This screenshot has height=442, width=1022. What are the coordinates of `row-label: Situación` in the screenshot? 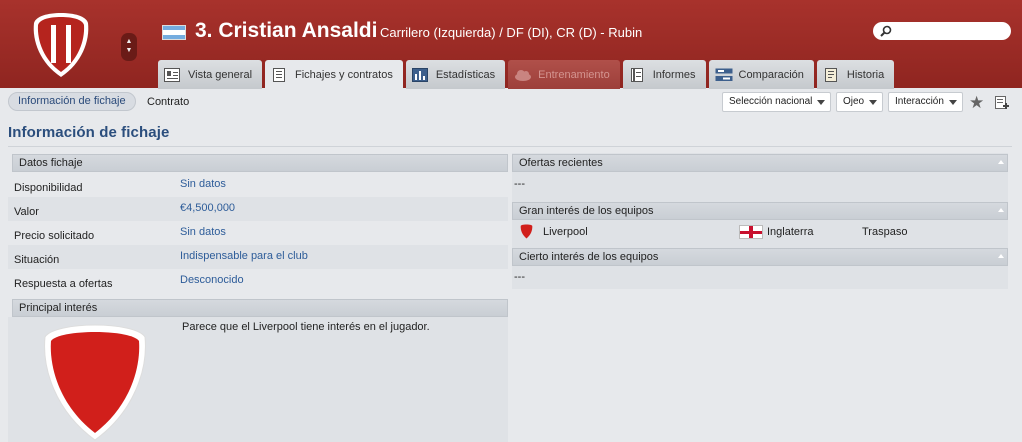 It's located at (37, 260).